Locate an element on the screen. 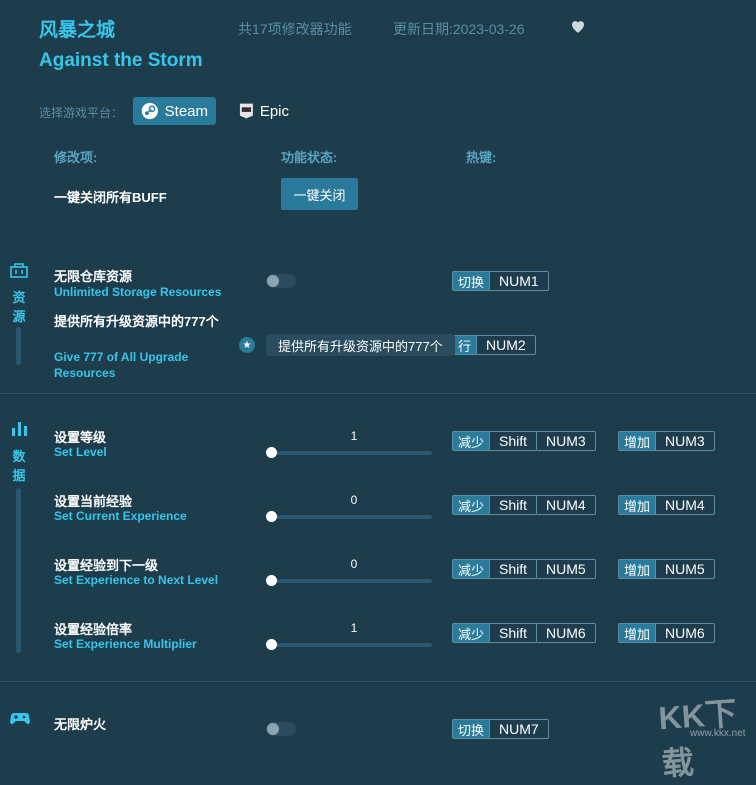 The image size is (756, 785). give-777-label-en: Give 777 of All Upgrade Resources is located at coordinates (121, 365).